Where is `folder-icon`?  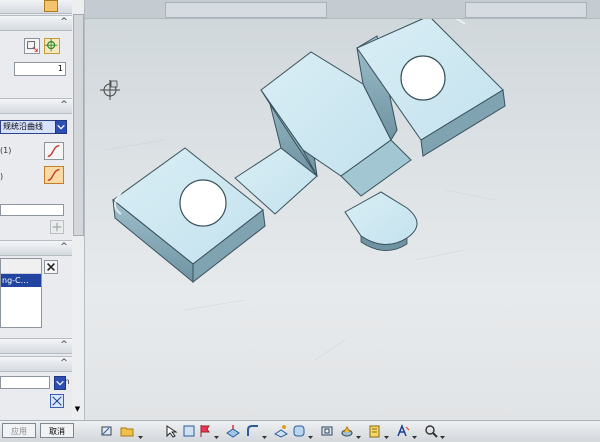
folder-icon is located at coordinates (127, 431).